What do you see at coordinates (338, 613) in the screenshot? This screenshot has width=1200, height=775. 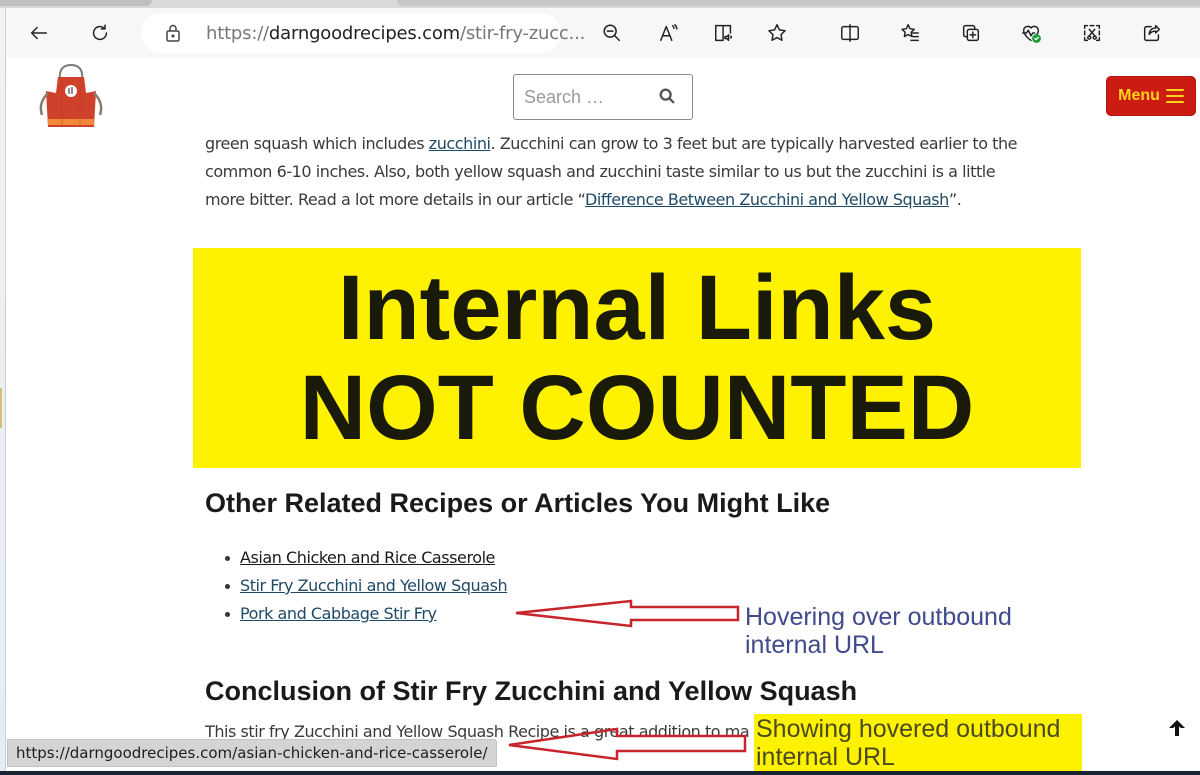 I see `related-link-pork-cabbage: Pork and Cabbage Stir Fry` at bounding box center [338, 613].